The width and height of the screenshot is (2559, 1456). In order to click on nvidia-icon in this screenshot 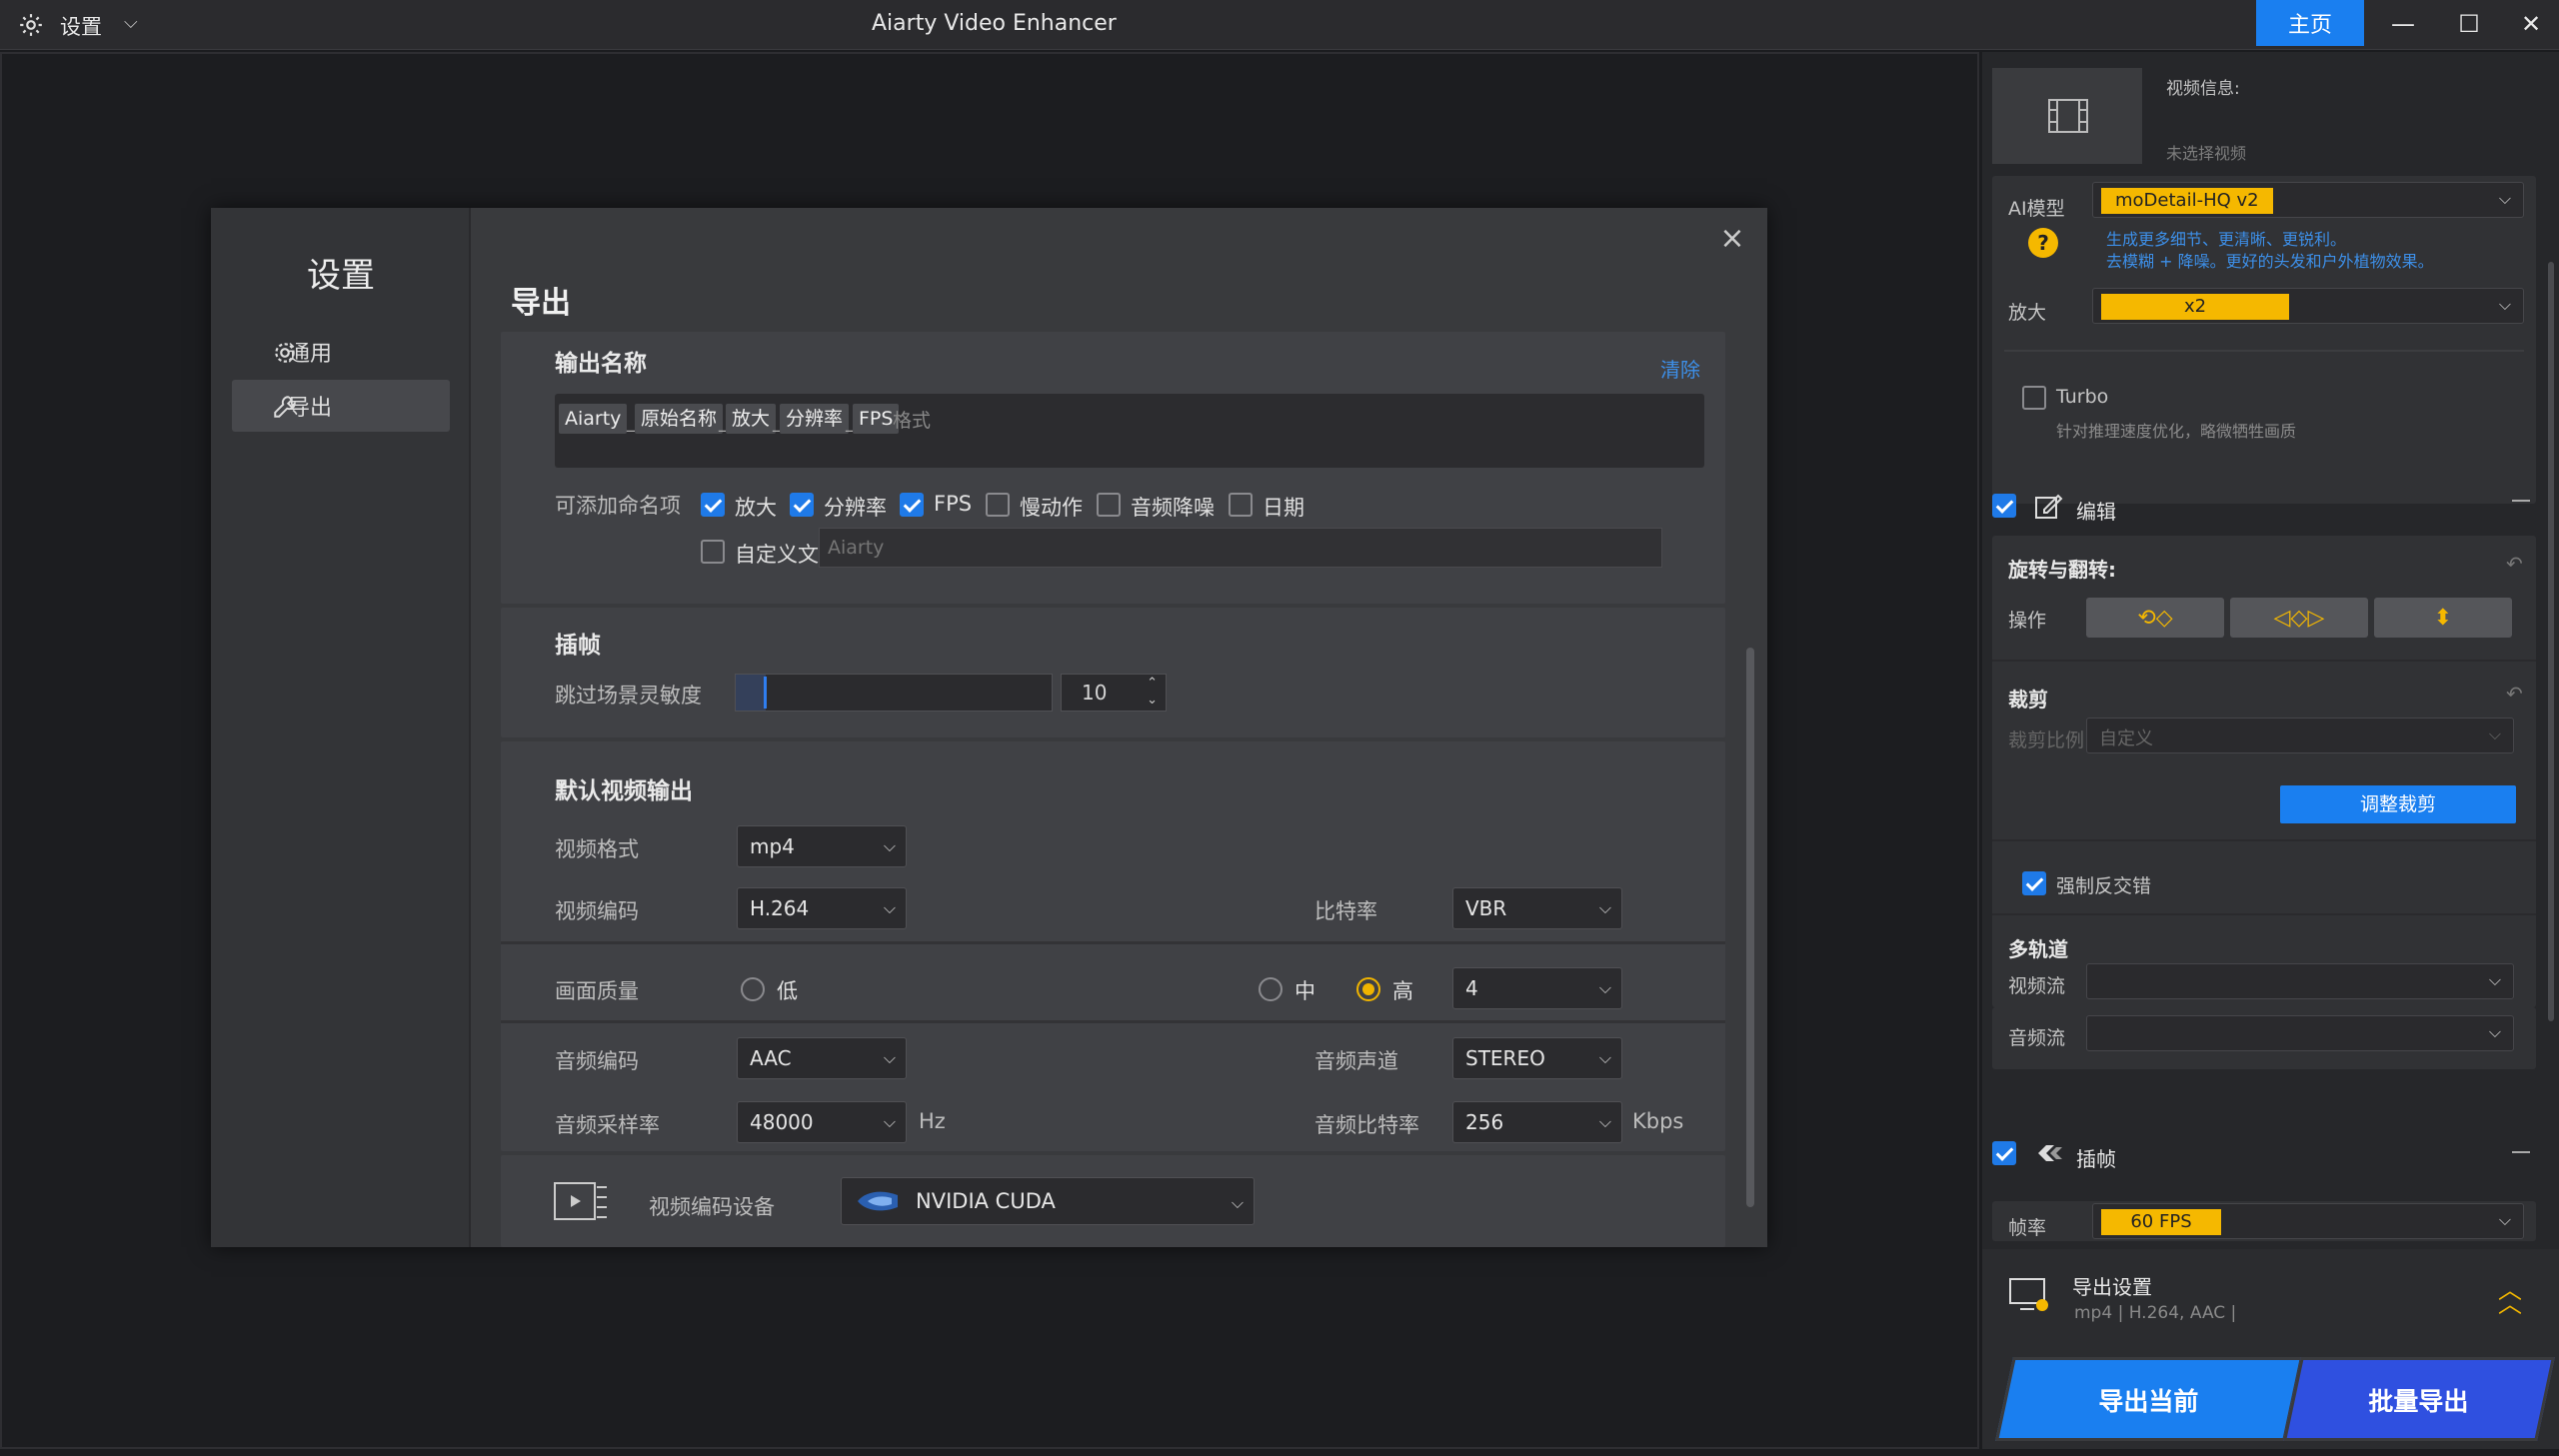, I will do `click(878, 1209)`.